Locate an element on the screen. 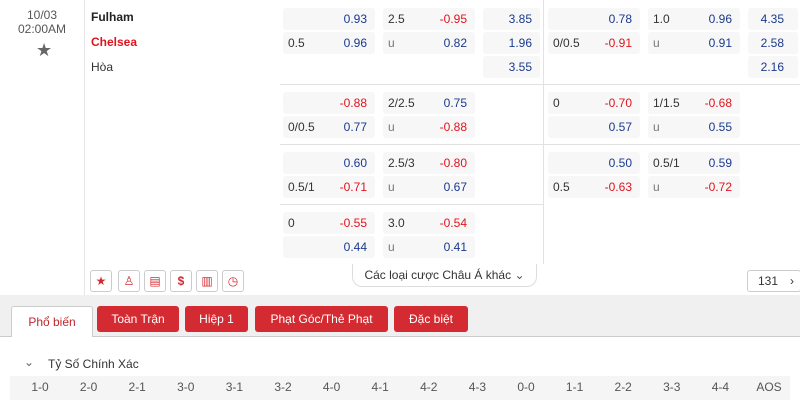  more-asian-bets-button: Các loại cược Châu Á khác ⌄ is located at coordinates (444, 275).